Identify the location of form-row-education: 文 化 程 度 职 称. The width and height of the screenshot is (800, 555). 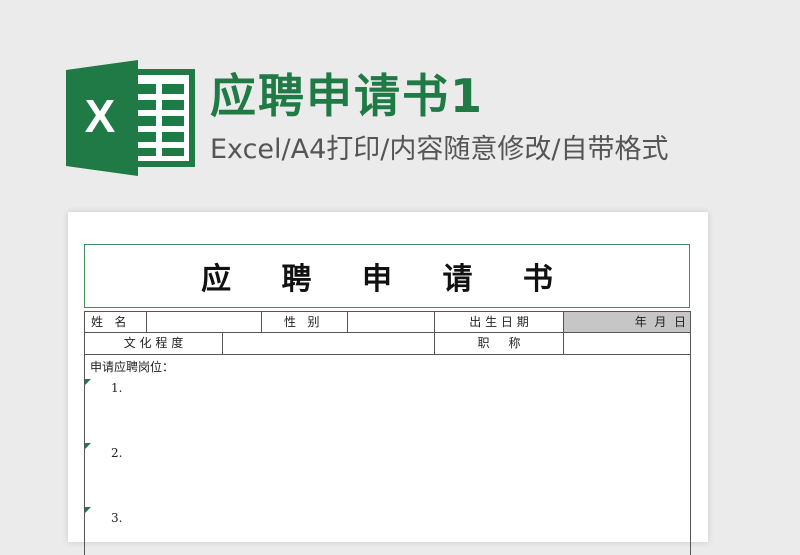
(387, 344).